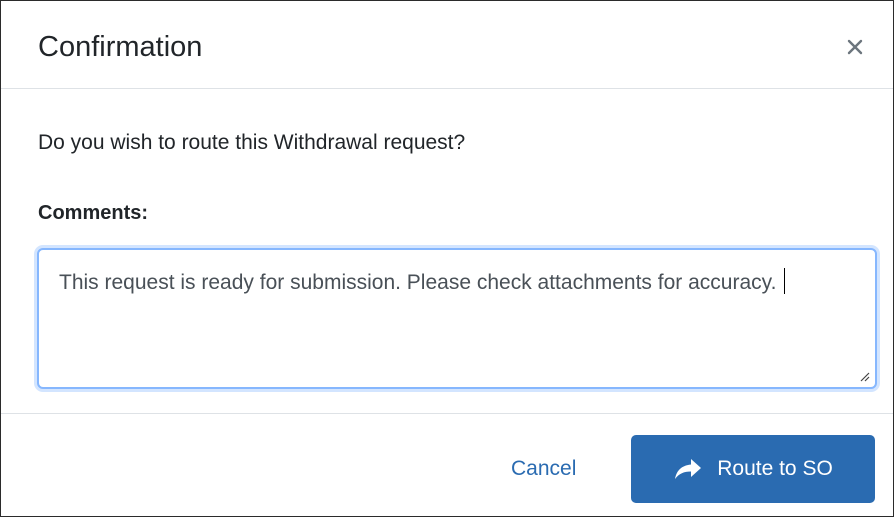 This screenshot has height=517, width=894. What do you see at coordinates (120, 47) in the screenshot?
I see `dialog-title: Confirmation` at bounding box center [120, 47].